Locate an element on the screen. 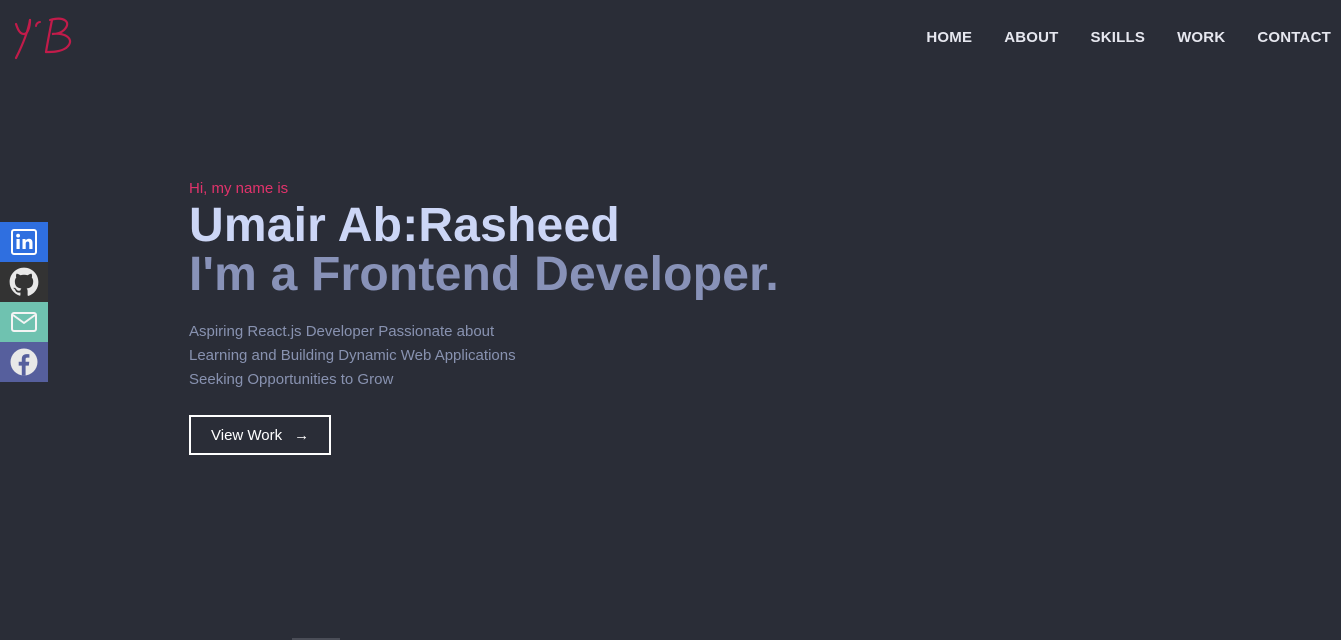 Image resolution: width=1341 pixels, height=640 pixels. view-work-button: View Work → is located at coordinates (260, 435).